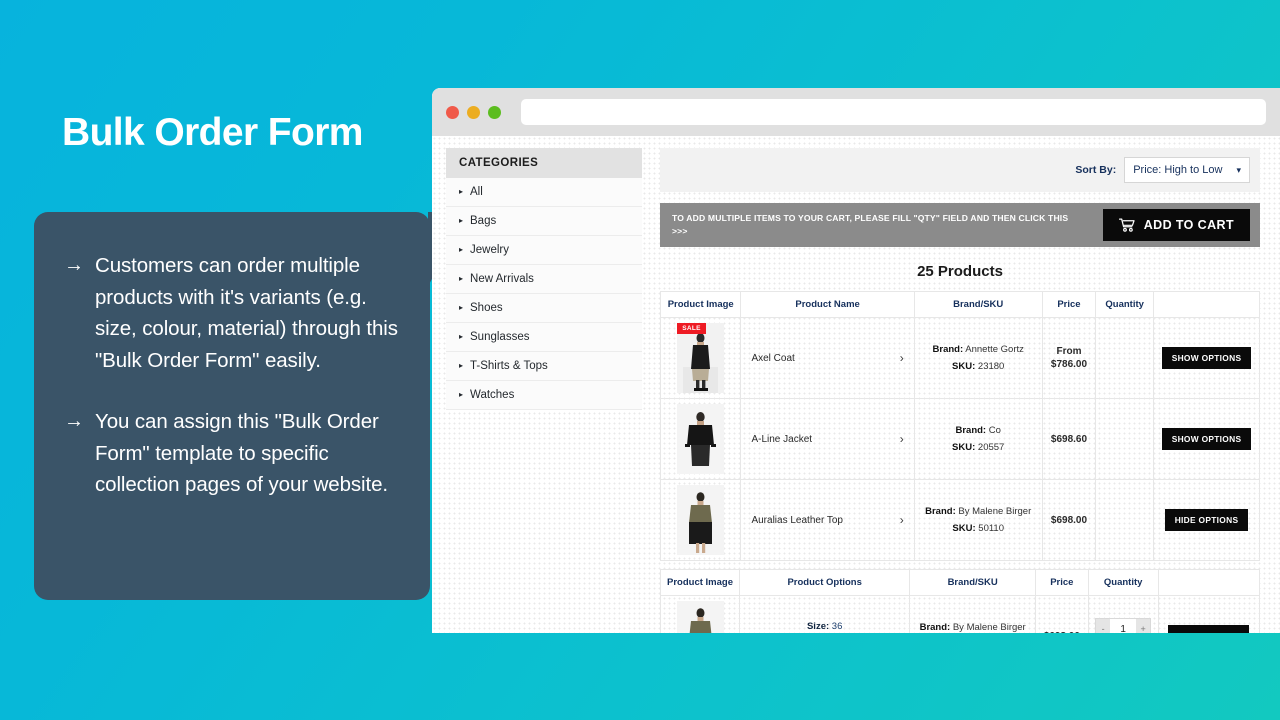  Describe the element at coordinates (1123, 614) in the screenshot. I see `quantity-cell: - 1 + In Stock: 1` at that location.